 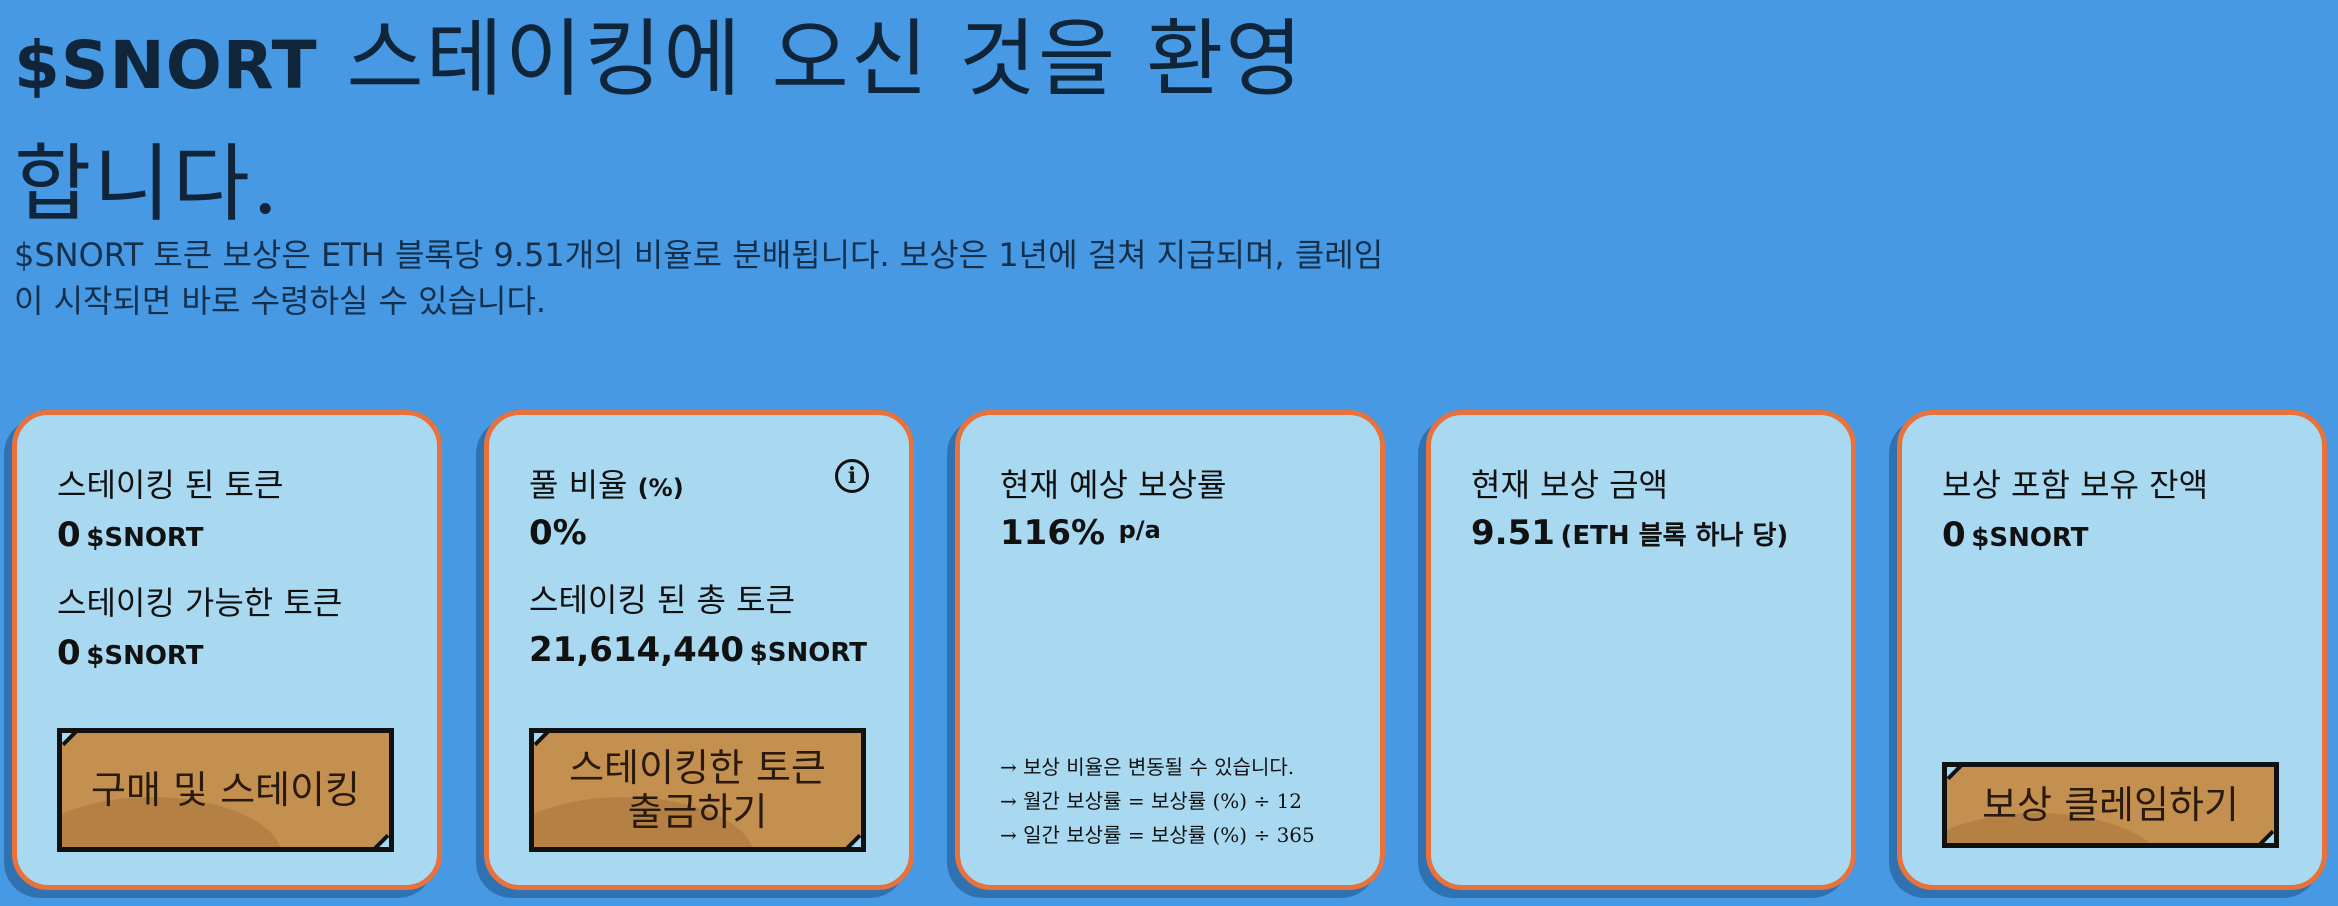 What do you see at coordinates (808, 653) in the screenshot?
I see `total-staked-unit: $SNORT` at bounding box center [808, 653].